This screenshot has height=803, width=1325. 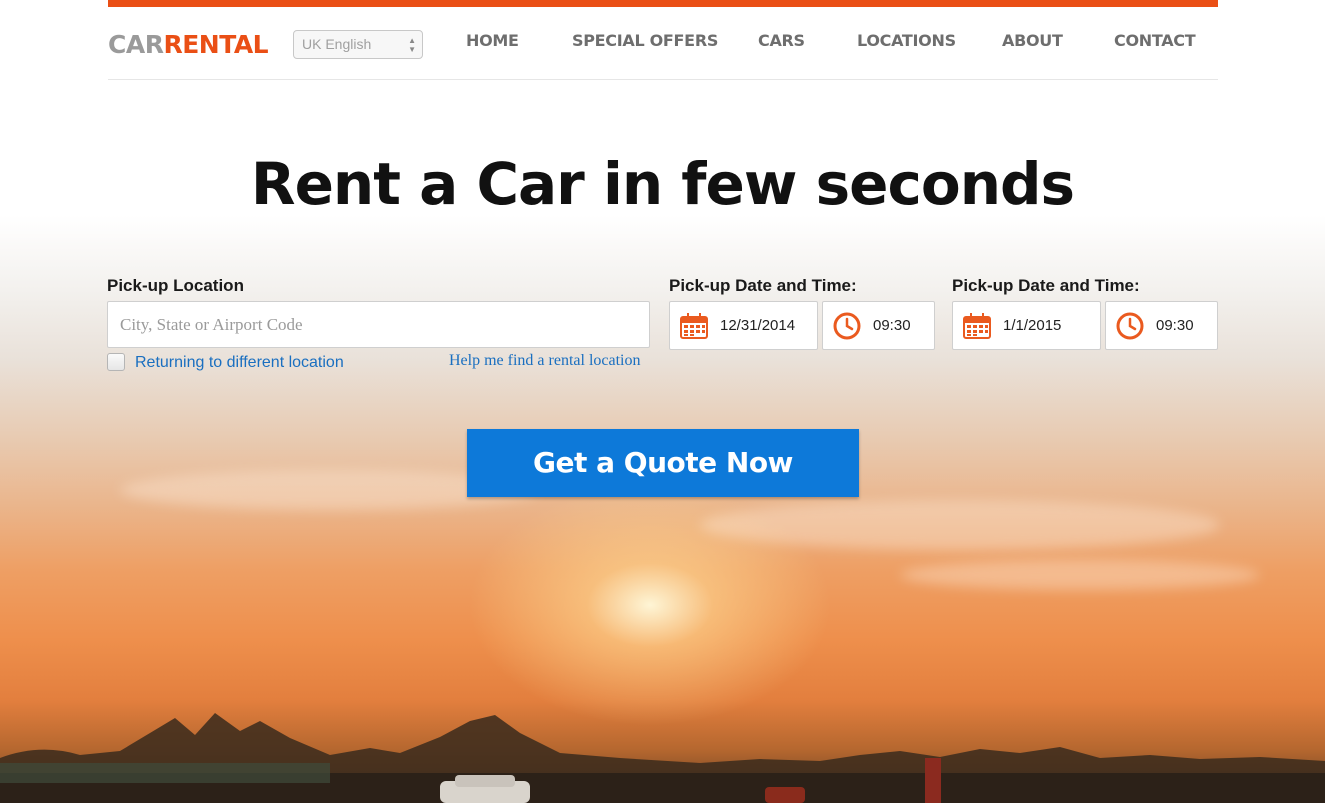 I want to click on nav-home: HOME, so click(x=492, y=40).